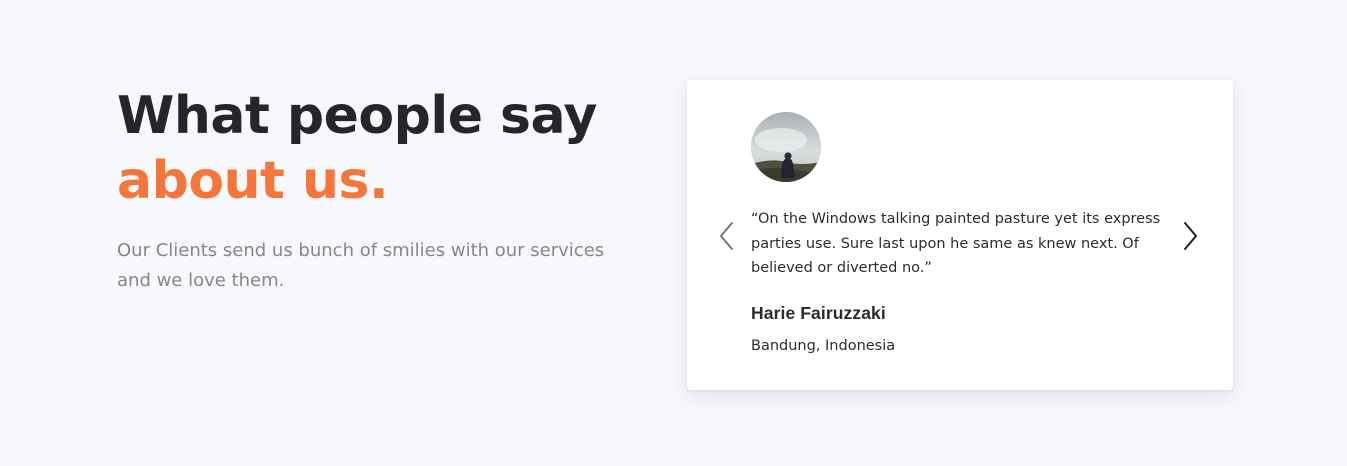 The width and height of the screenshot is (1347, 466). What do you see at coordinates (377, 149) in the screenshot?
I see `section-title: What people say about us.` at bounding box center [377, 149].